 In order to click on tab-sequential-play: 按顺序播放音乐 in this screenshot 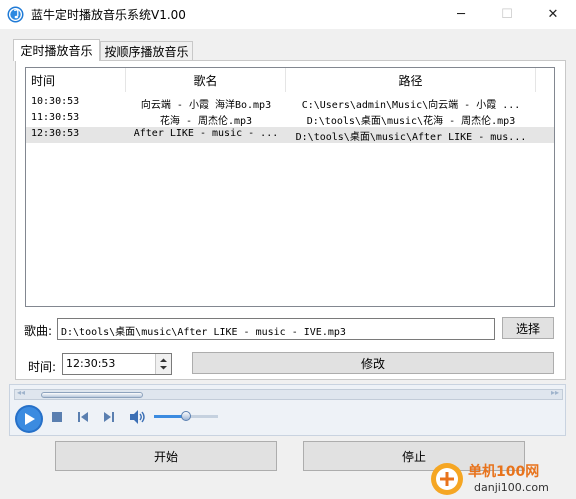, I will do `click(146, 51)`.